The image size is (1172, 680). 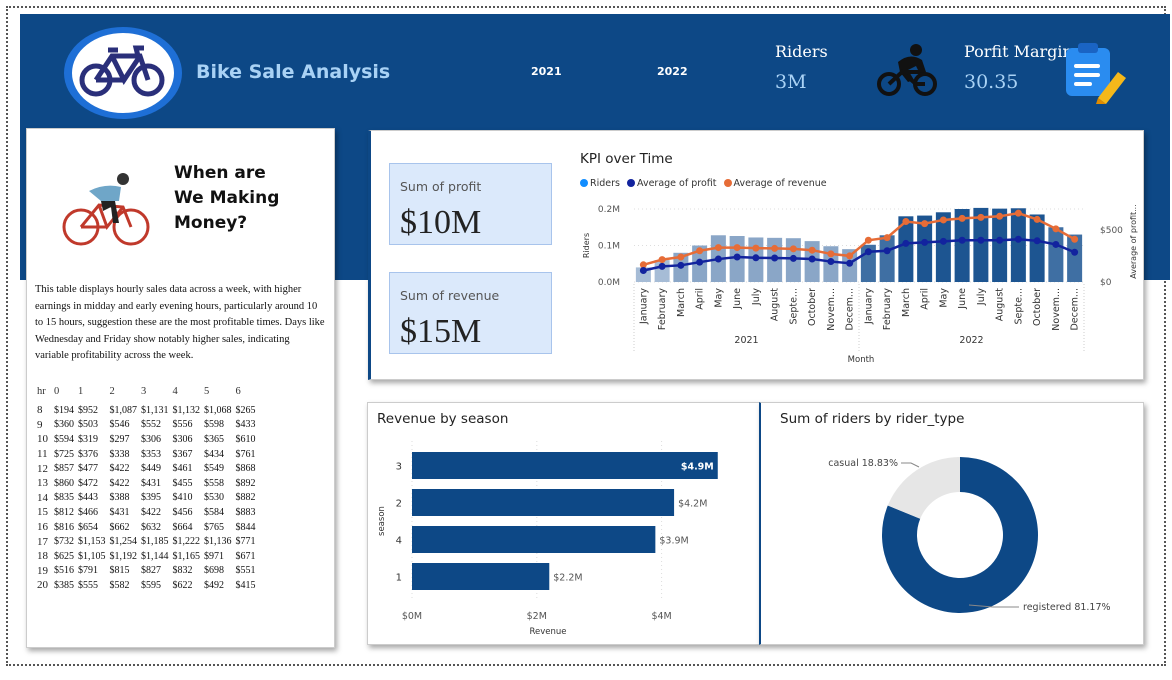 I want to click on table-header-row: hr 0 1 2 3 4 5 6, so click(x=148, y=394).